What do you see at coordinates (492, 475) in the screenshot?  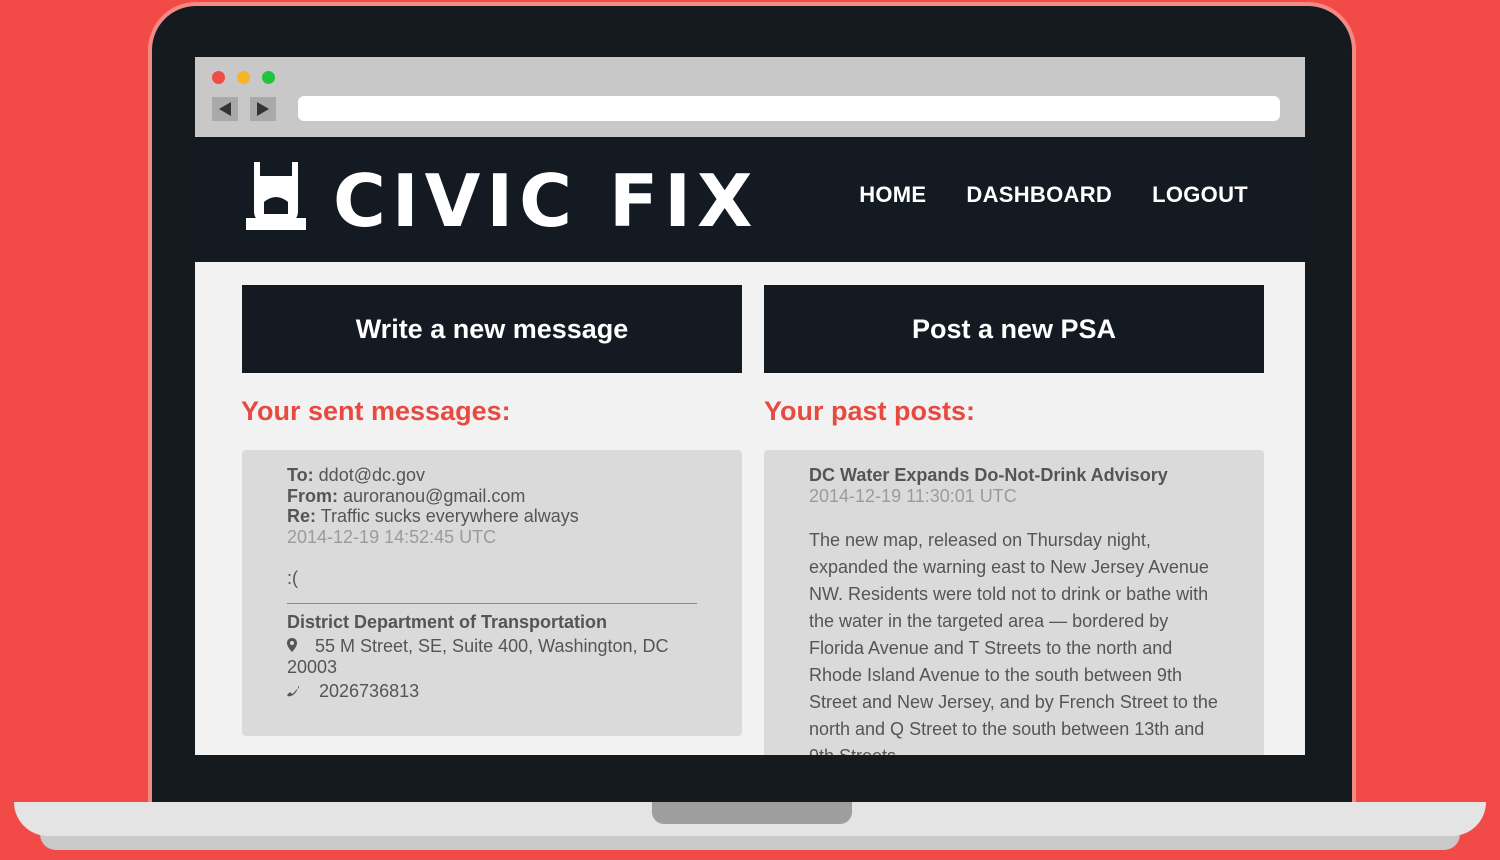 I see `message-to-row: To: ddot@dc.gov` at bounding box center [492, 475].